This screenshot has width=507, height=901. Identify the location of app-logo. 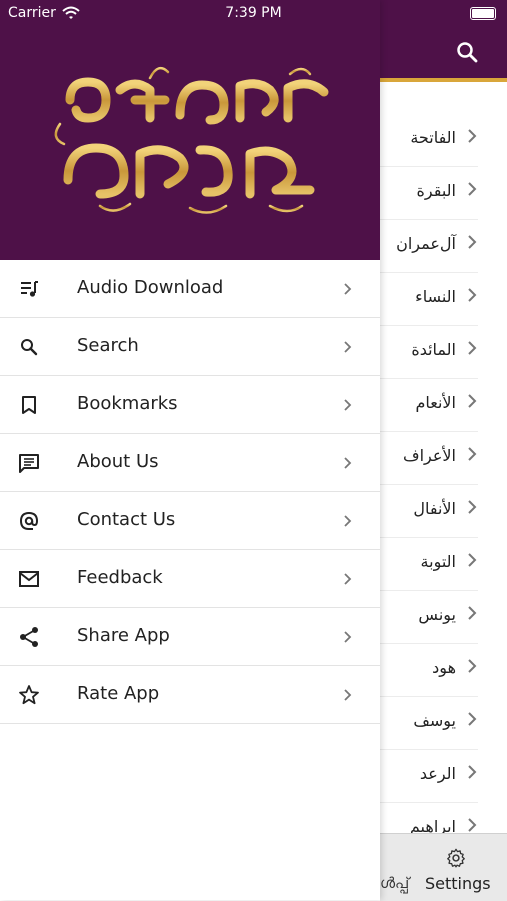
(191, 140).